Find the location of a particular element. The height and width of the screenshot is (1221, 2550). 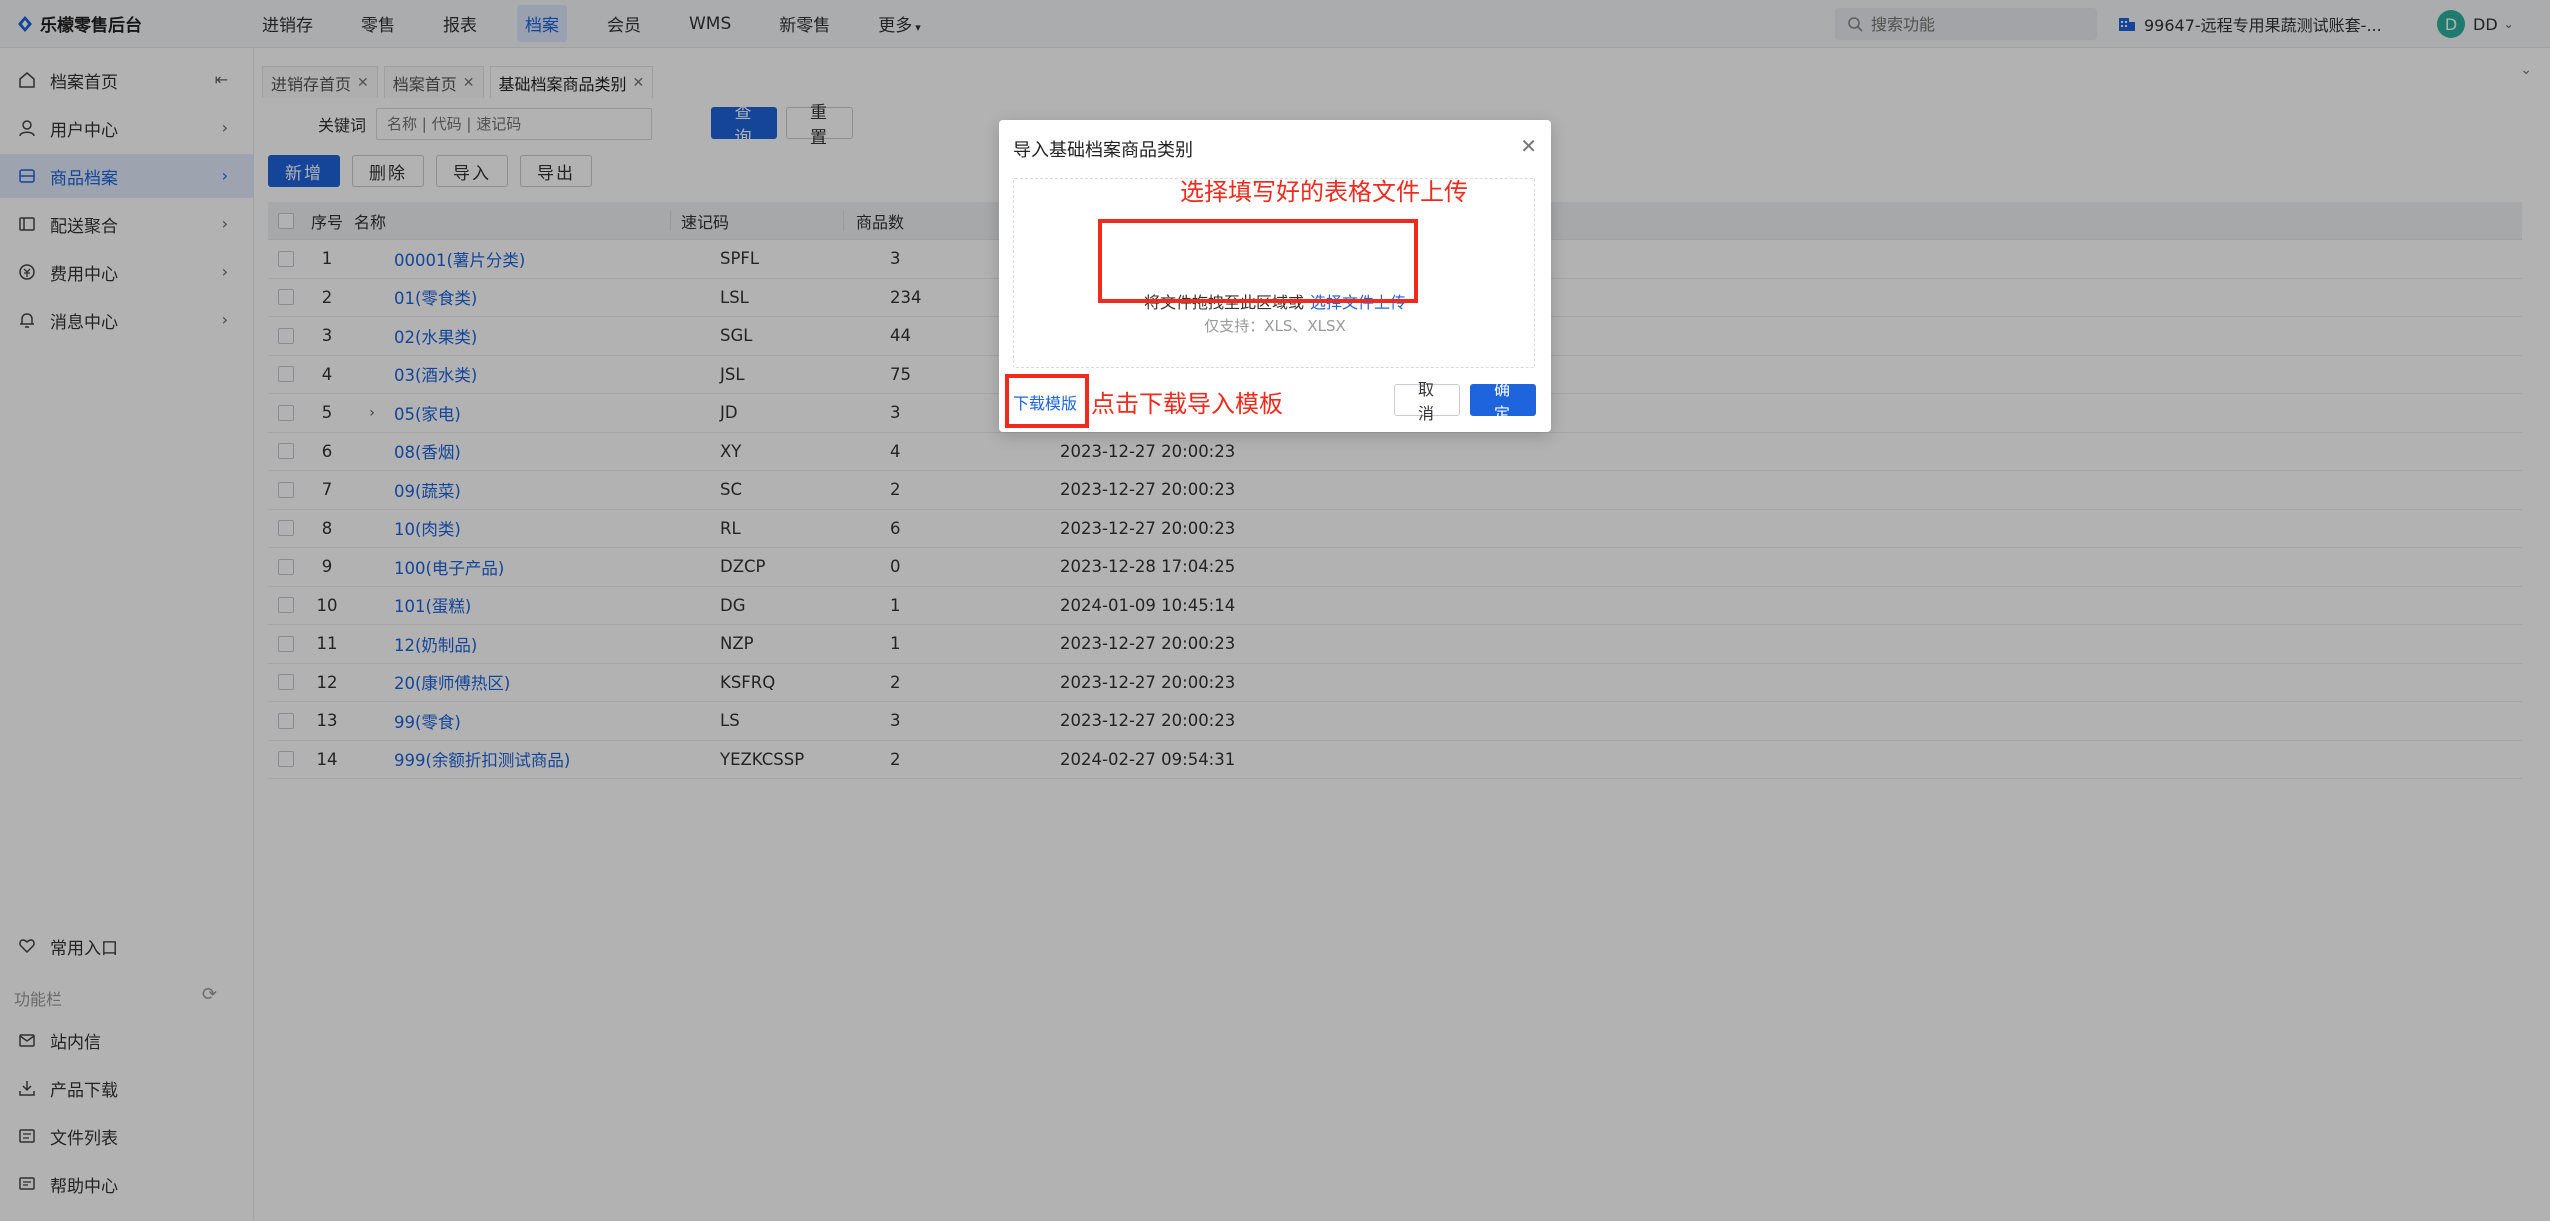

download-template-link: 下载模版 is located at coordinates (1045, 402).